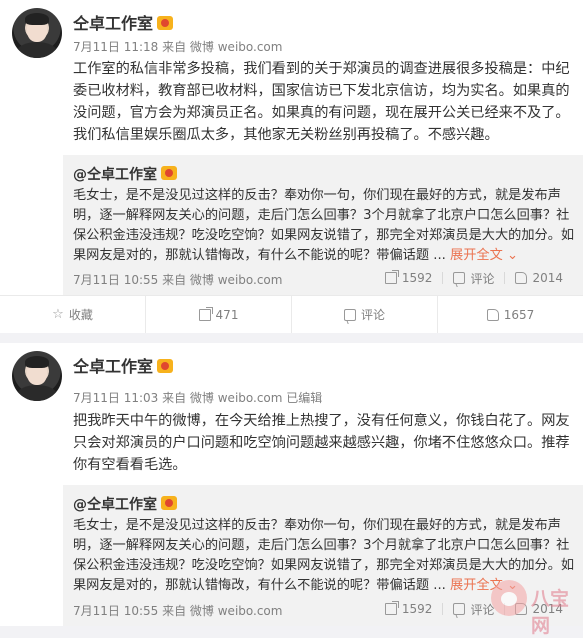 This screenshot has height=638, width=583. What do you see at coordinates (58, 314) in the screenshot?
I see `star-icon: ☆` at bounding box center [58, 314].